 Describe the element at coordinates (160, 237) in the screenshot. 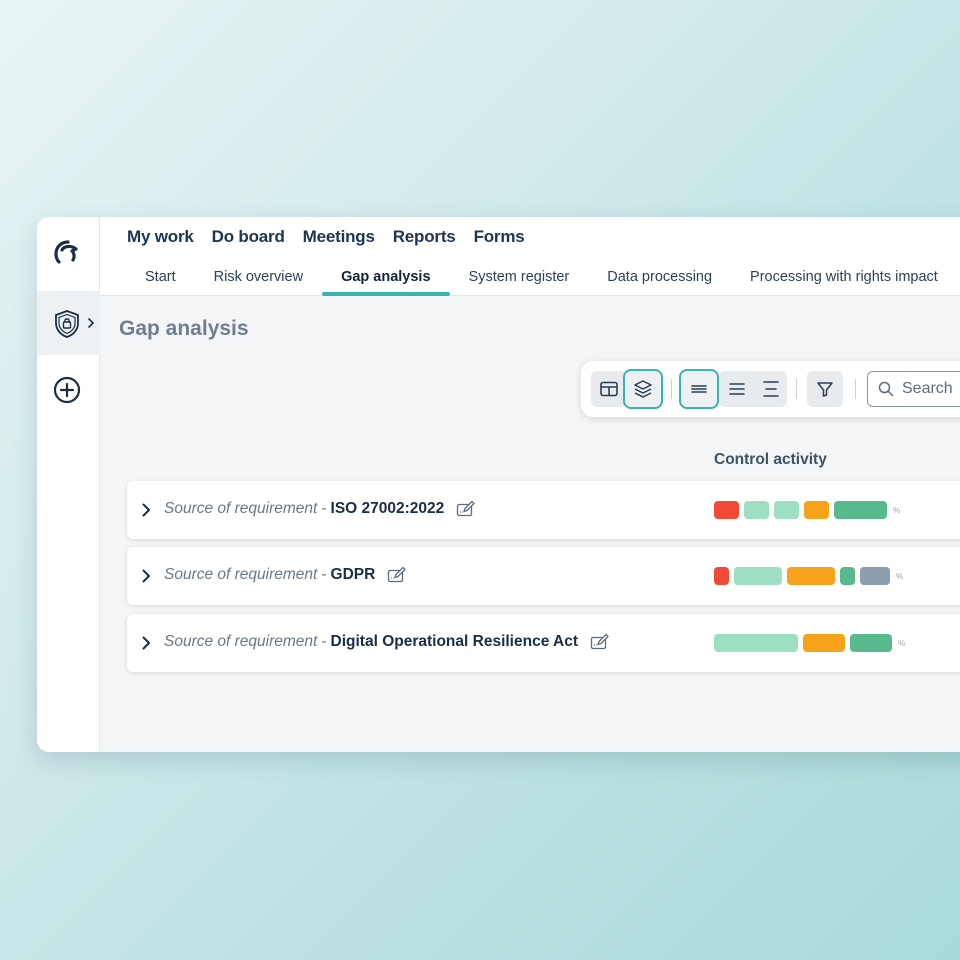

I see `nav-item-my-work: My work` at that location.